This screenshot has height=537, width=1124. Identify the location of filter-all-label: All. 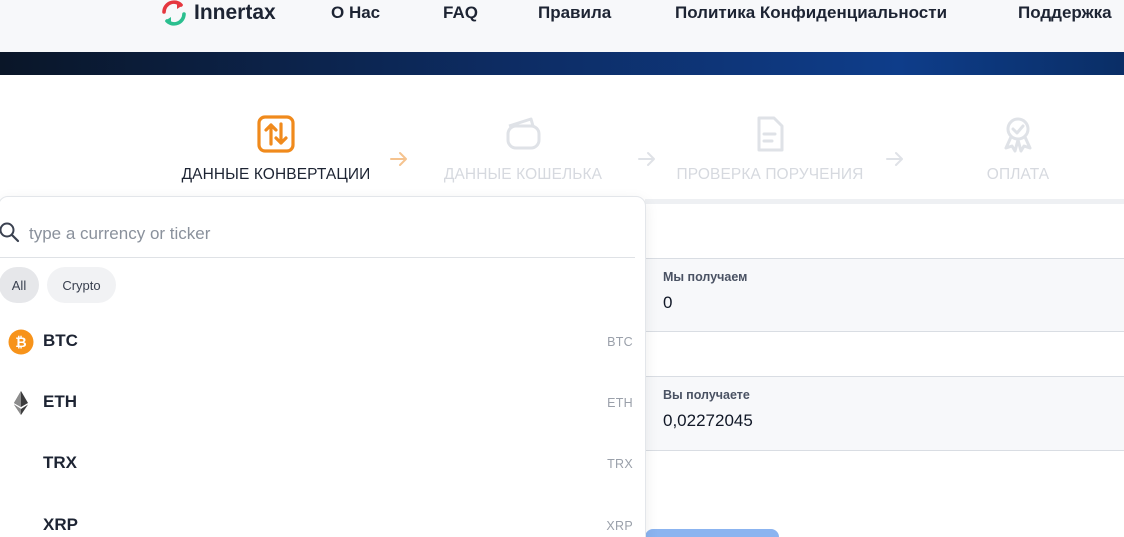
(19, 285).